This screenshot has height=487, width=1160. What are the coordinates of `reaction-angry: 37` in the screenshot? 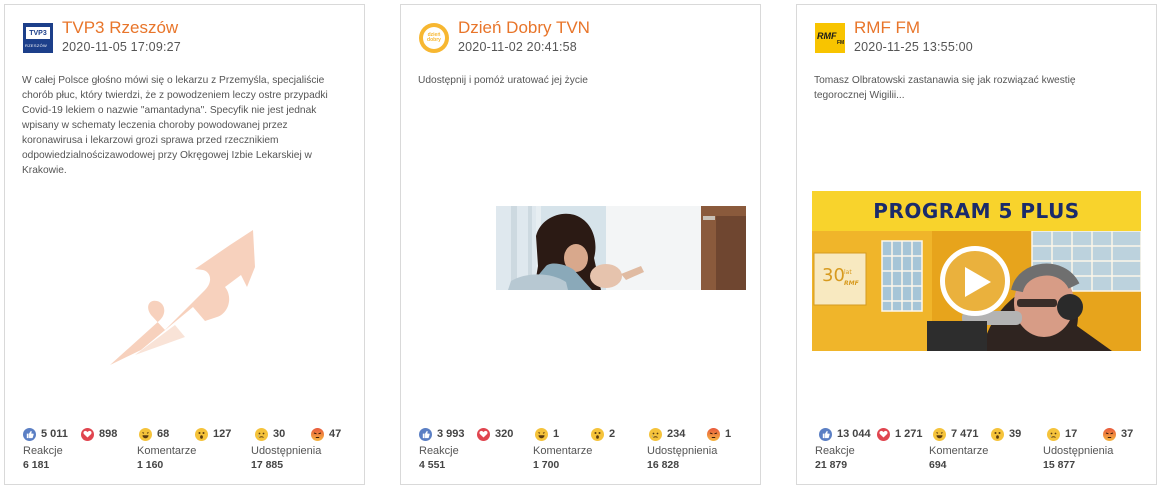 It's located at (1118, 434).